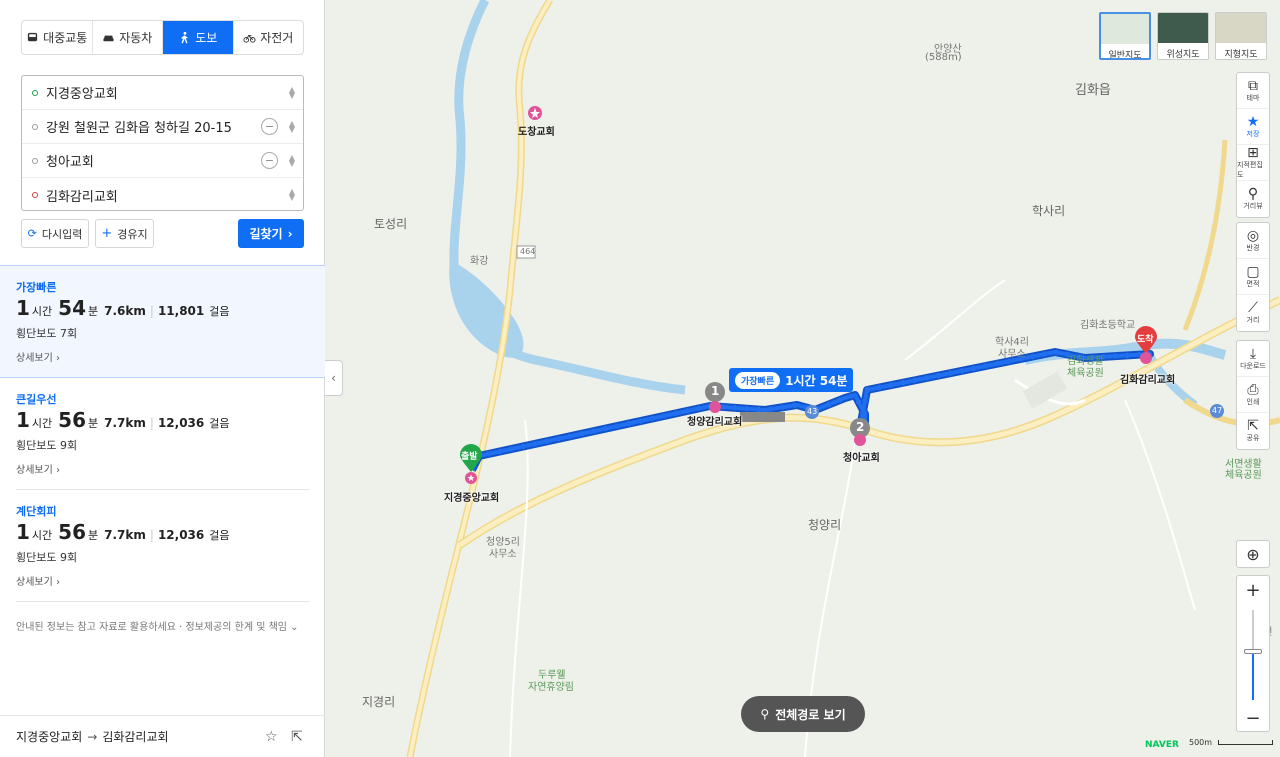 Image resolution: width=1280 pixels, height=757 pixels. I want to click on via-dot-icon, so click(35, 160).